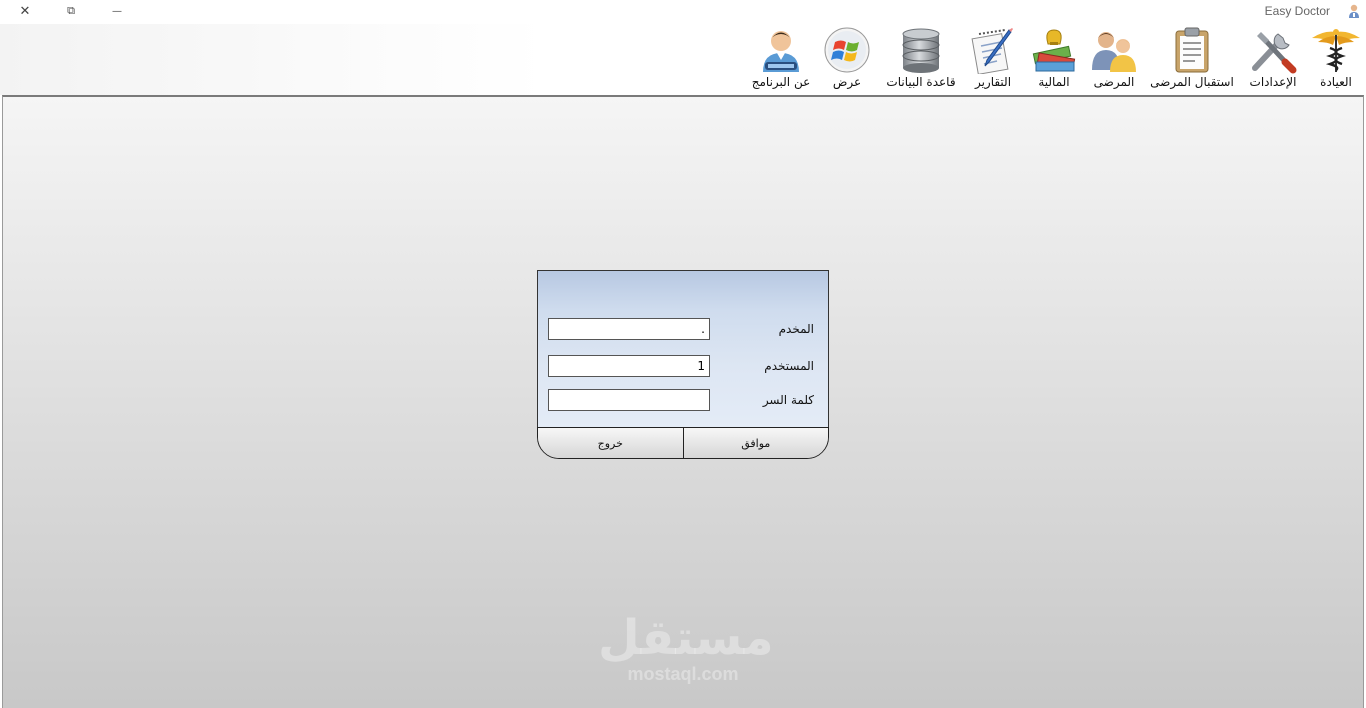  Describe the element at coordinates (611, 443) in the screenshot. I see `exit-button: خروج` at that location.